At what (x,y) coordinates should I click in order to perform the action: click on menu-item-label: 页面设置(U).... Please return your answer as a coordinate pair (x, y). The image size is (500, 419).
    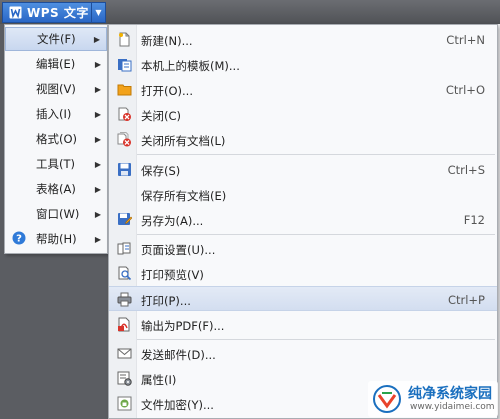
    Looking at the image, I should click on (178, 250).